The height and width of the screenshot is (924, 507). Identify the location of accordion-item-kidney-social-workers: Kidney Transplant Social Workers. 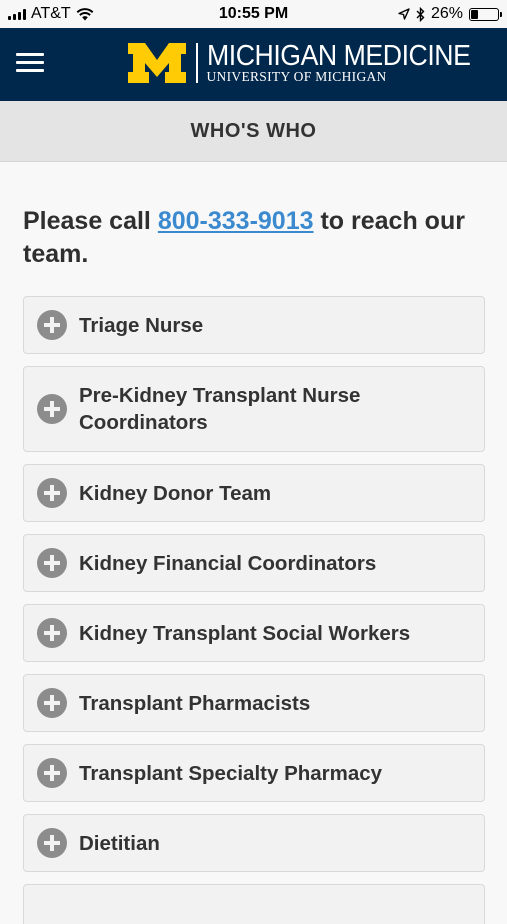
(254, 633).